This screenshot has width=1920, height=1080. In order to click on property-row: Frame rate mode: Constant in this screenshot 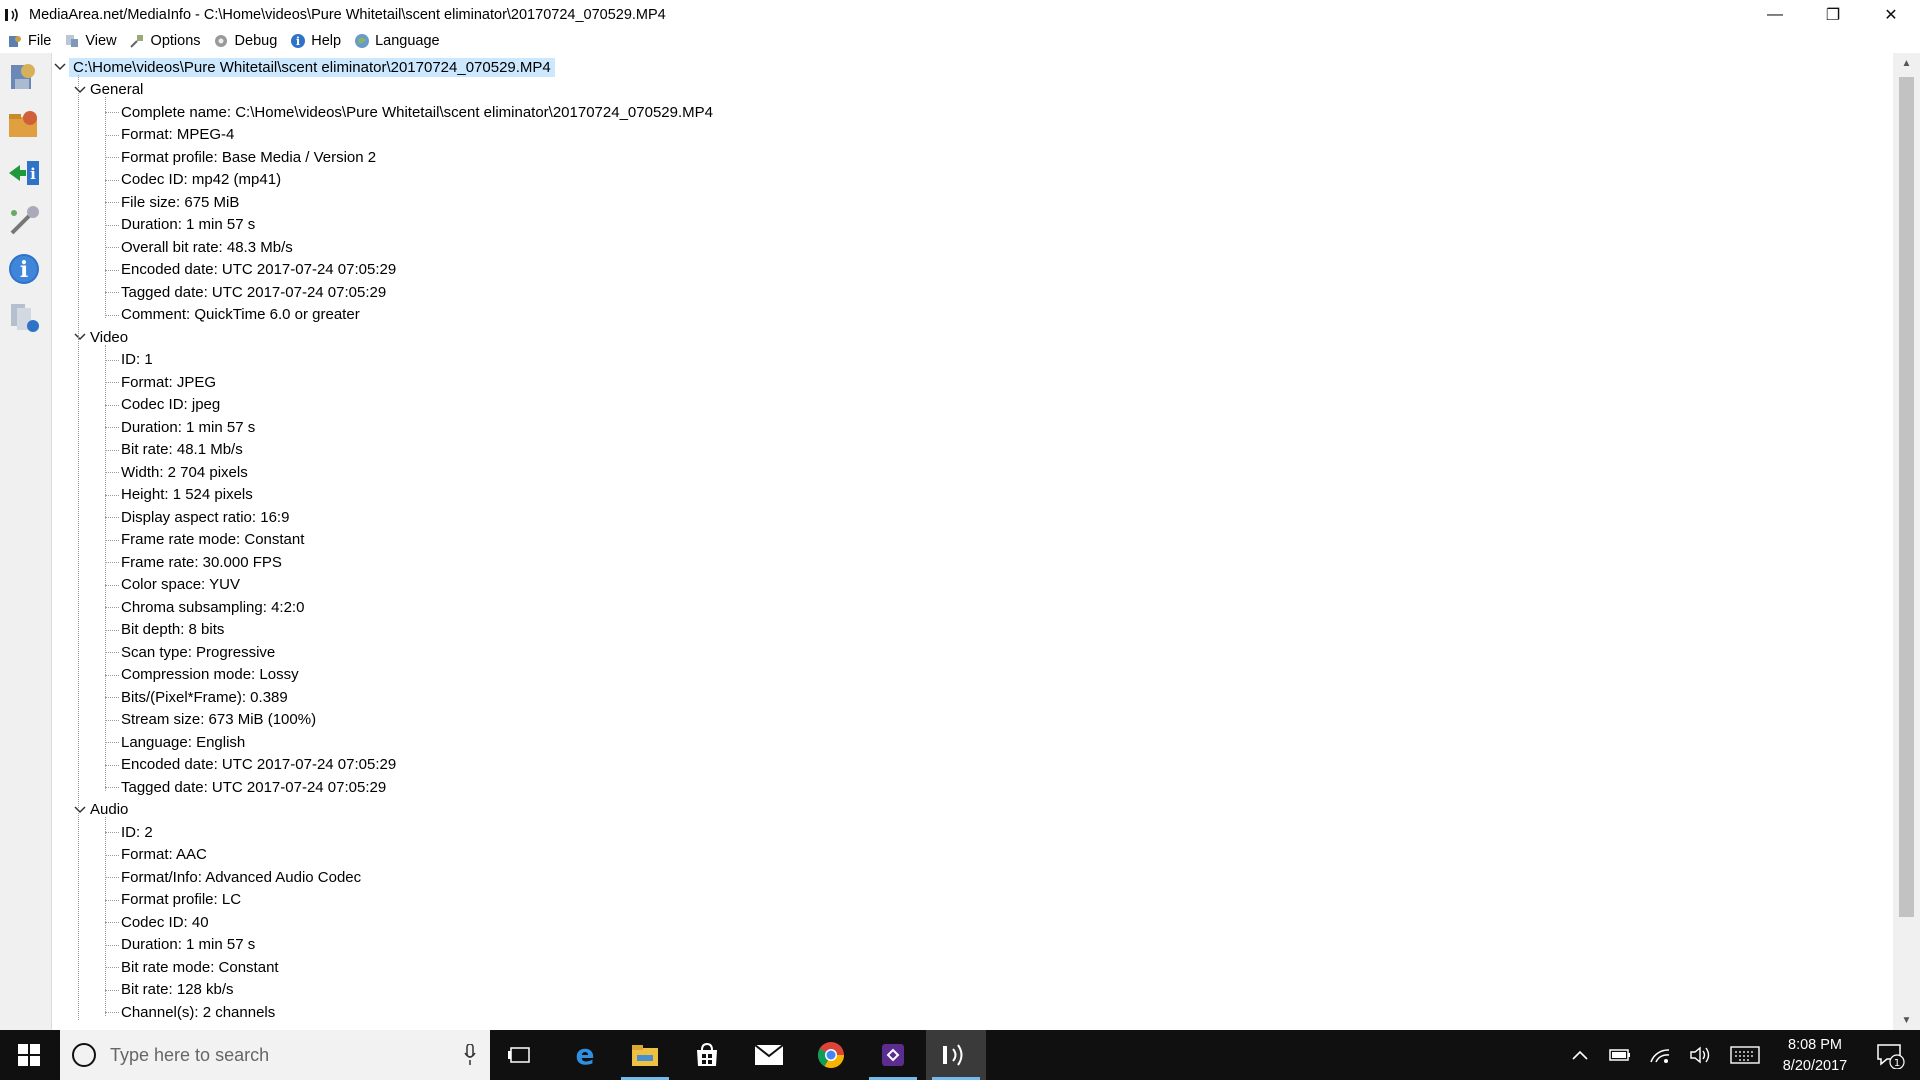, I will do `click(212, 540)`.